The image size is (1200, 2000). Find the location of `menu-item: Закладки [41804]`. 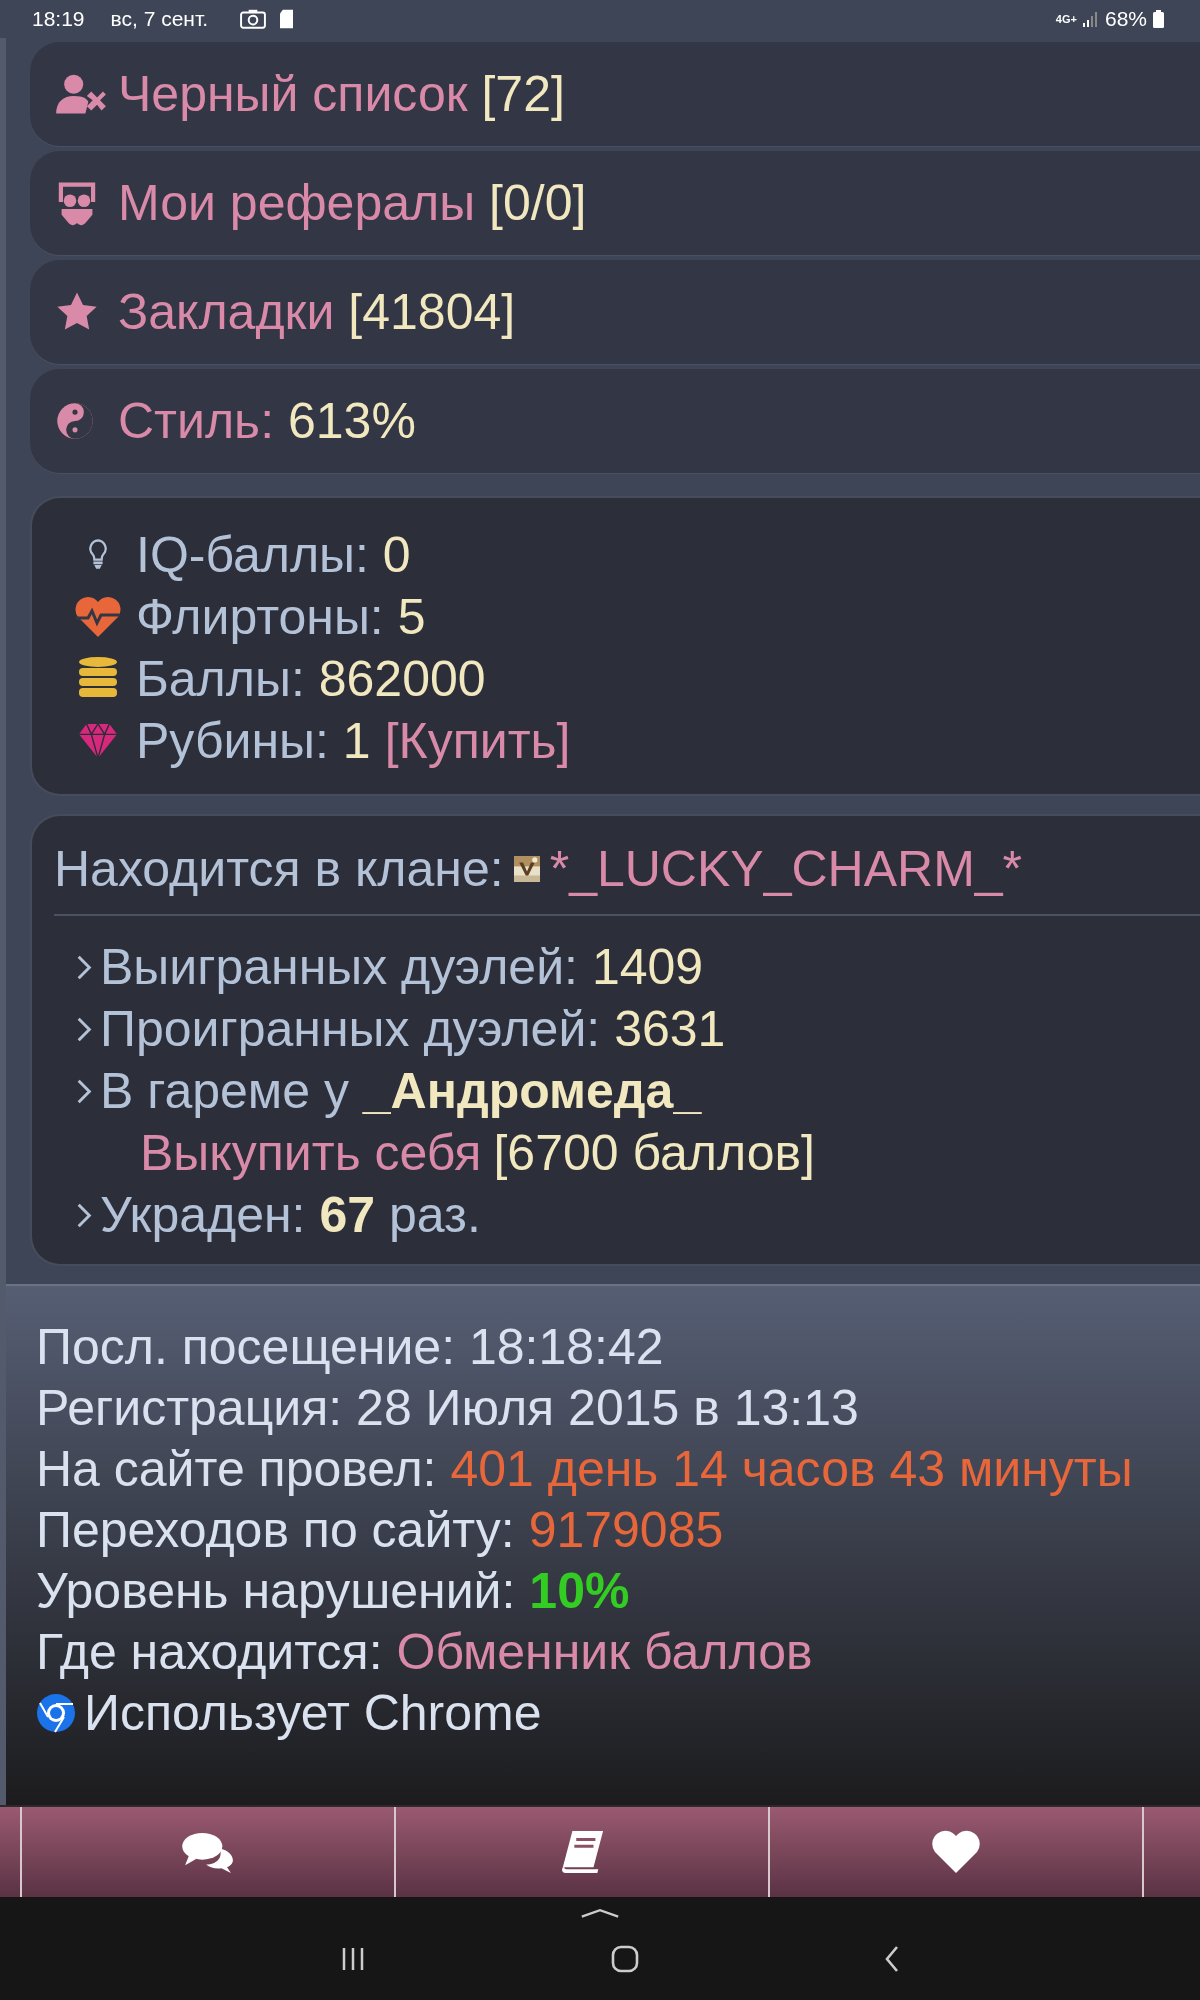

menu-item: Закладки [41804] is located at coordinates (615, 312).